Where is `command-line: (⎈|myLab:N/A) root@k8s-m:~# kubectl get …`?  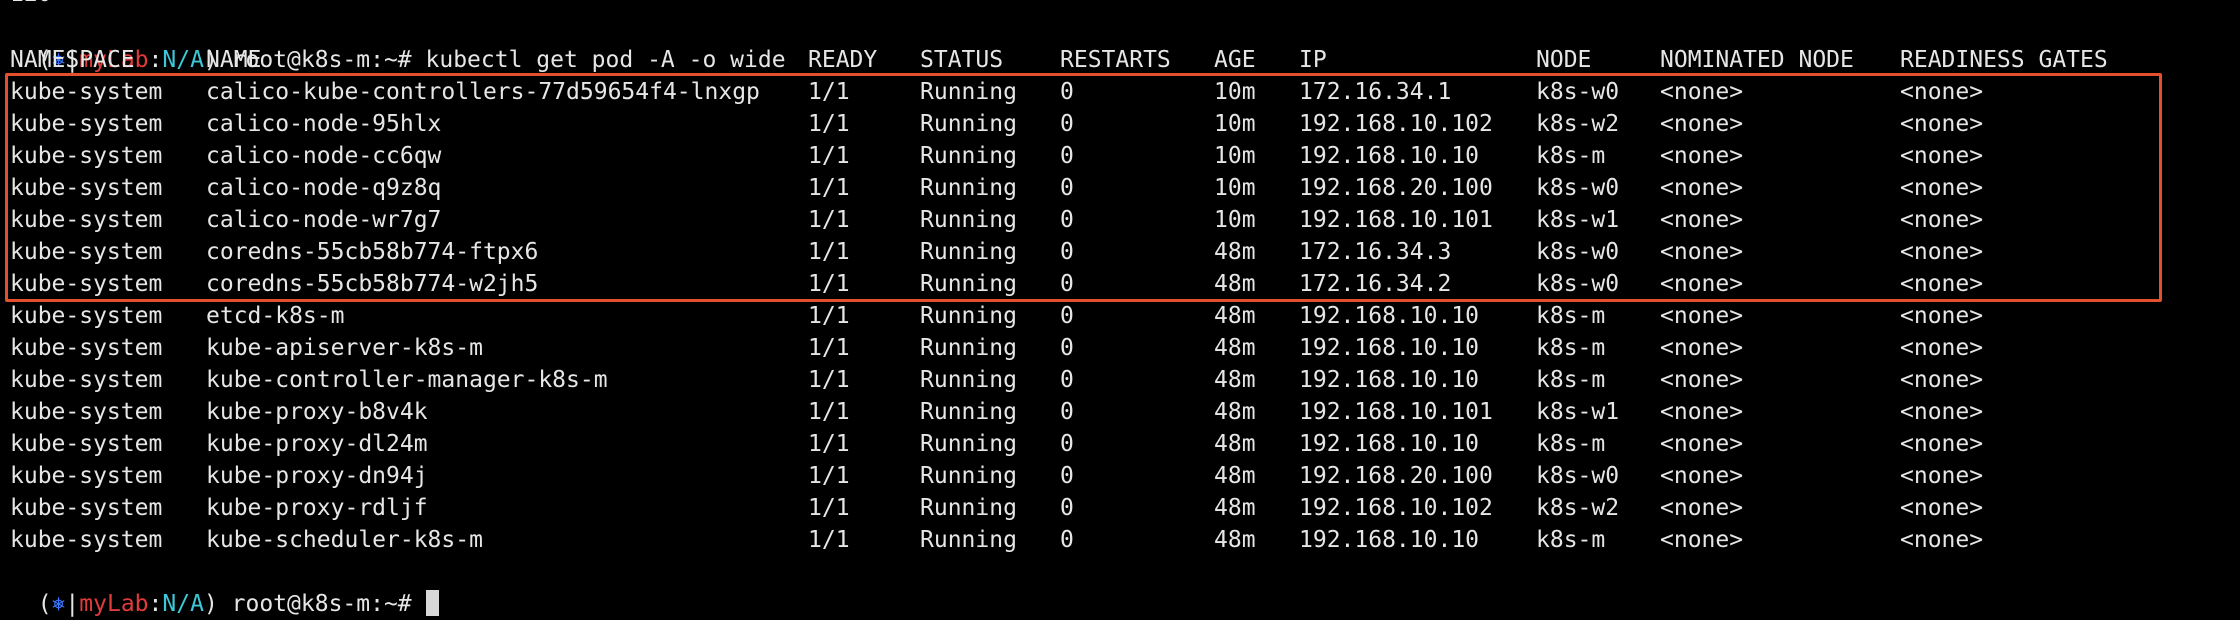 command-line: (⎈|myLab:N/A) root@k8s-m:~# kubectl get … is located at coordinates (398, 42).